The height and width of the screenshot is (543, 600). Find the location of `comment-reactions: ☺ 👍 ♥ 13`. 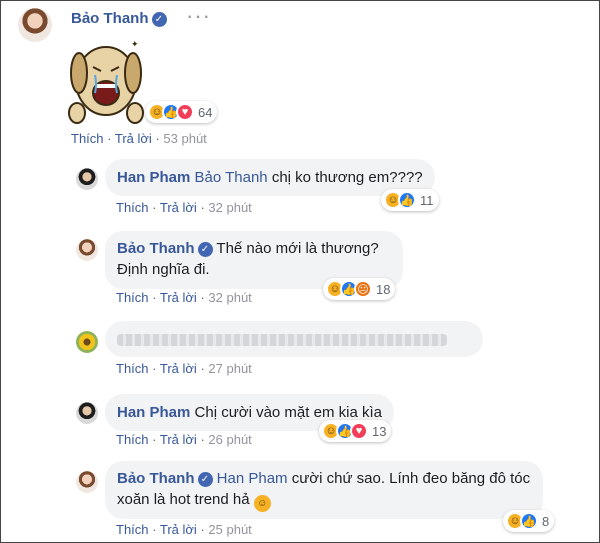

comment-reactions: ☺ 👍 ♥ 13 is located at coordinates (355, 431).